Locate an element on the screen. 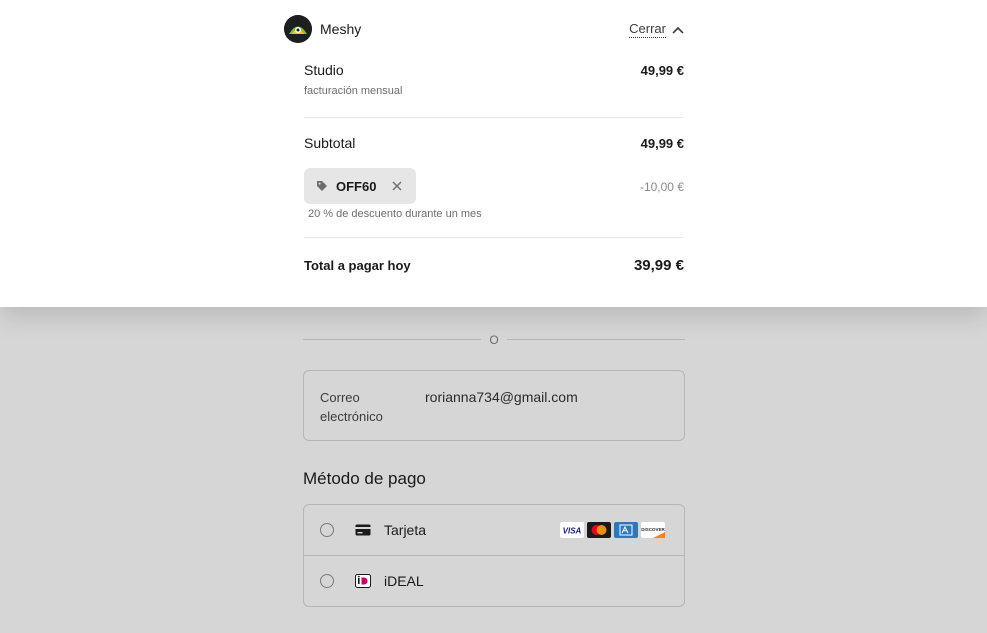 This screenshot has height=633, width=987. brand: Meshy is located at coordinates (322, 29).